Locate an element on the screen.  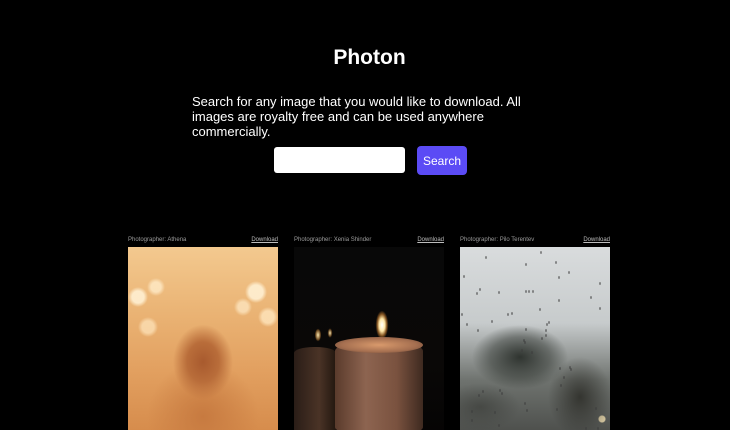
photo-card: Photographer: Athena Download is located at coordinates (203, 333).